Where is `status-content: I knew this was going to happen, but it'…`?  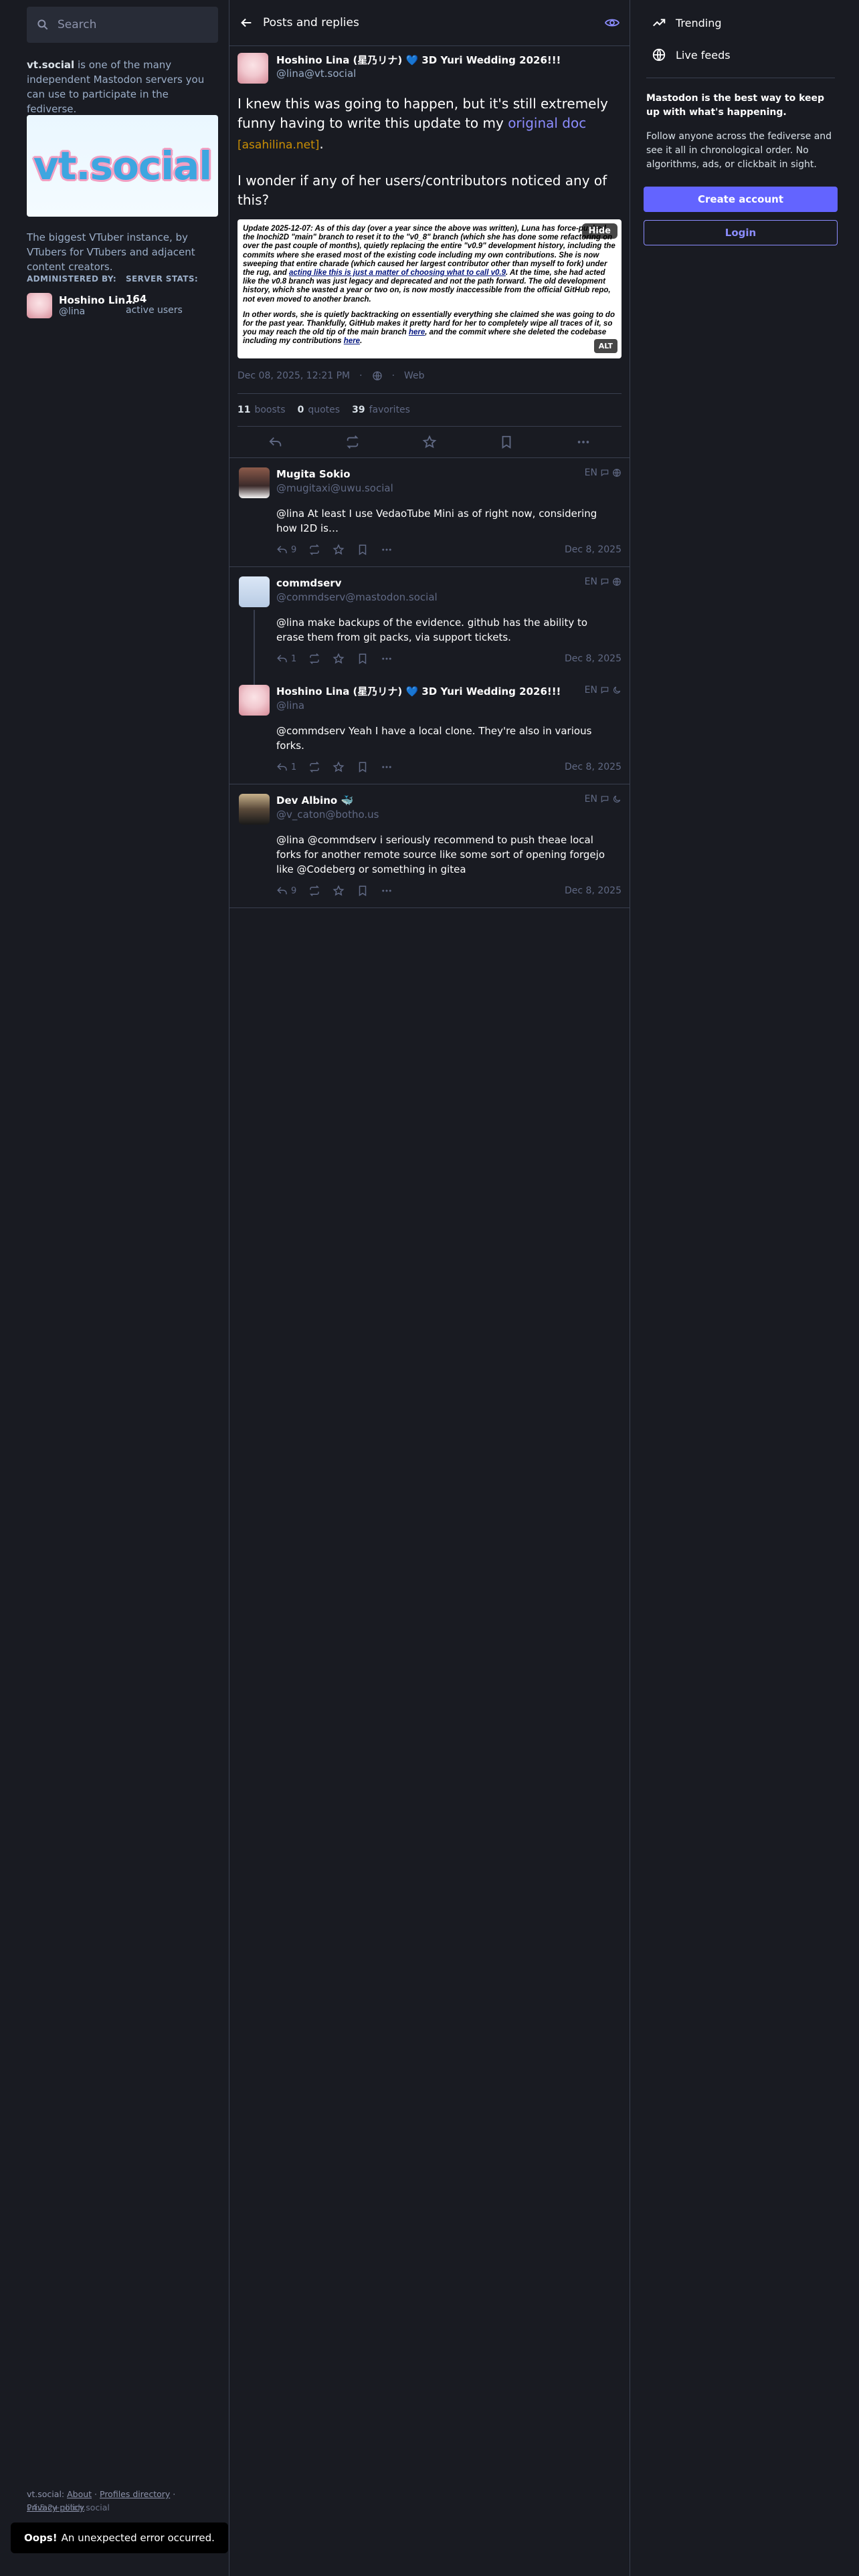 status-content: I knew this was going to happen, but it'… is located at coordinates (429, 152).